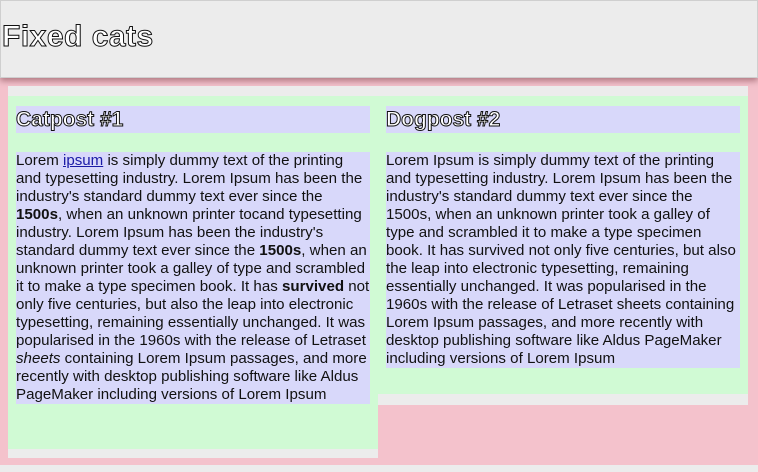 This screenshot has height=472, width=758. I want to click on post-title: Dogpost #2, so click(563, 119).